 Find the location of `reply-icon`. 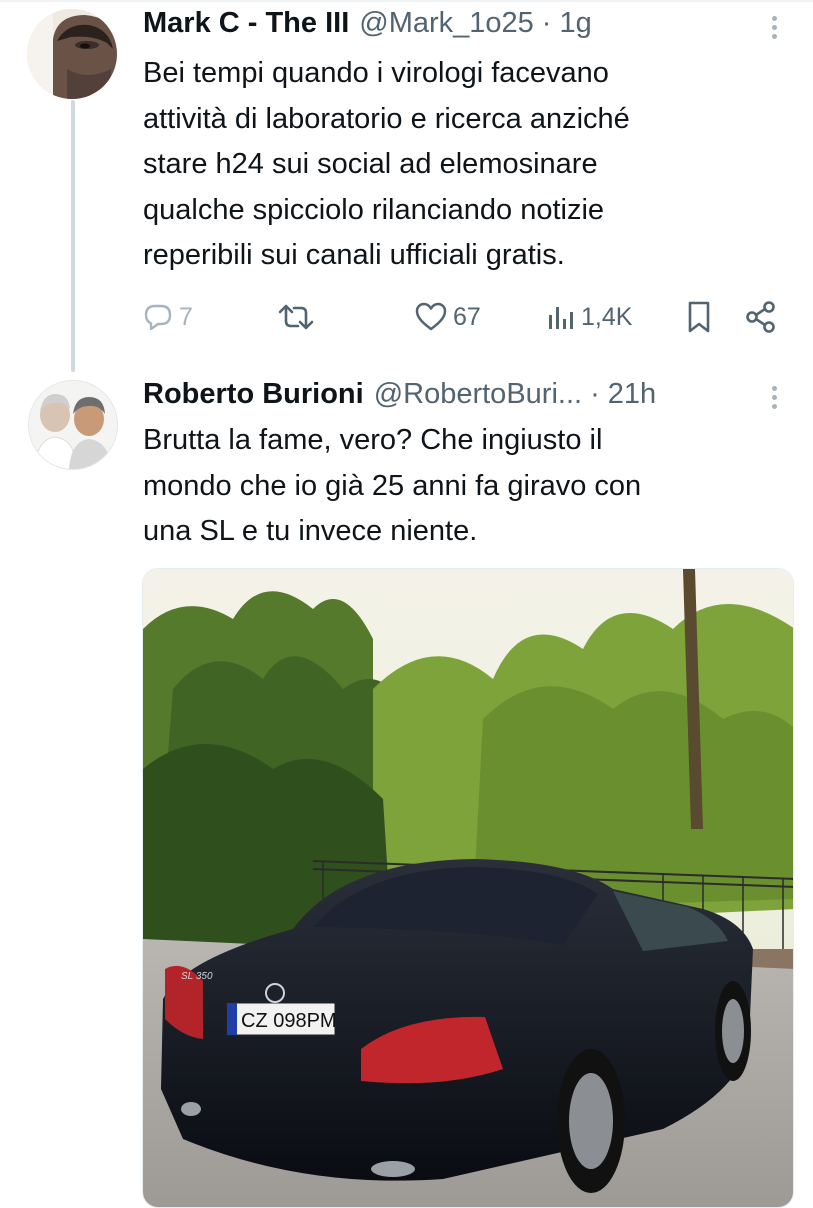

reply-icon is located at coordinates (158, 317).